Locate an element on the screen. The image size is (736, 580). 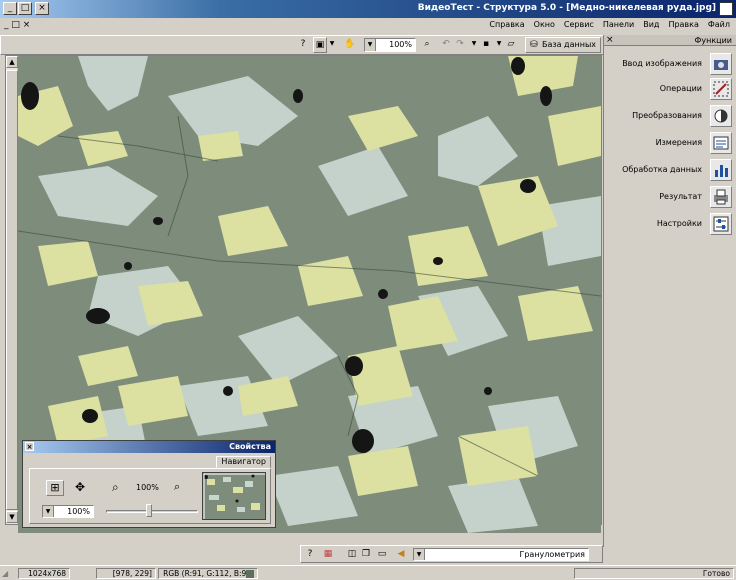
maximize-button: □ is located at coordinates (25, 8).